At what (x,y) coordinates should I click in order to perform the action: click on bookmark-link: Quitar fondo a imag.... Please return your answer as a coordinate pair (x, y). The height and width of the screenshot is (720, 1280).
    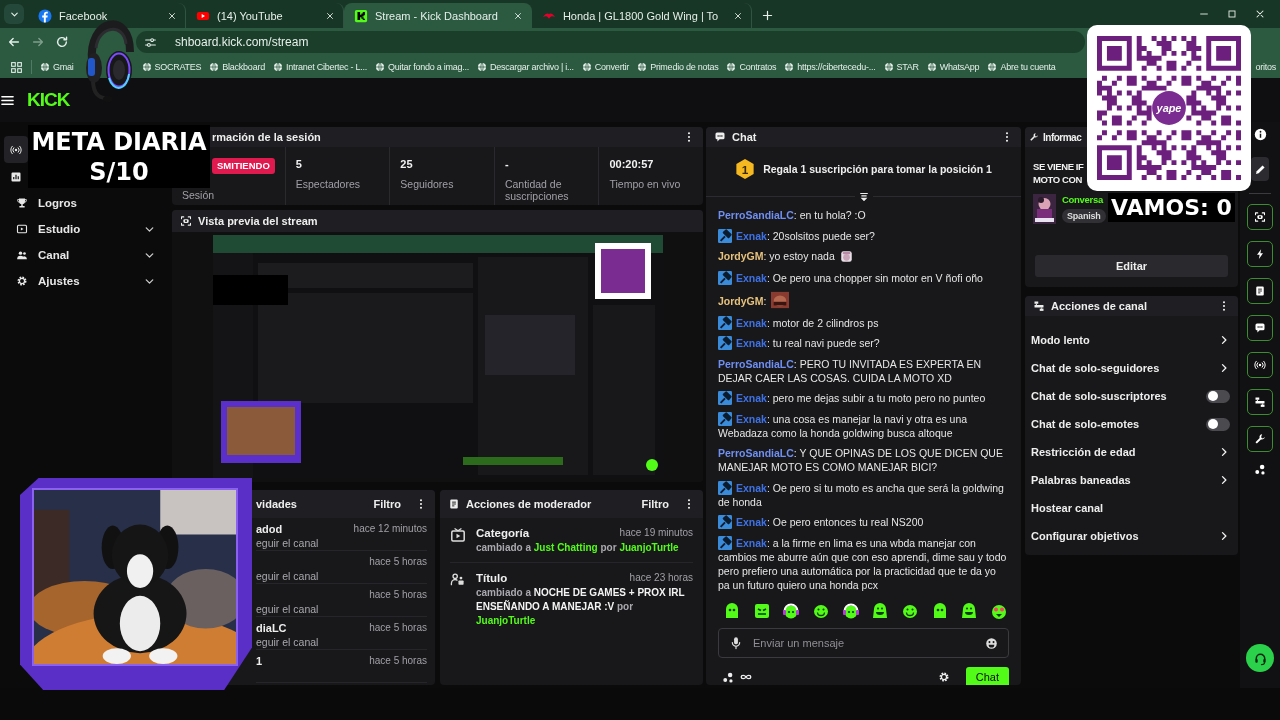
    Looking at the image, I should click on (428, 67).